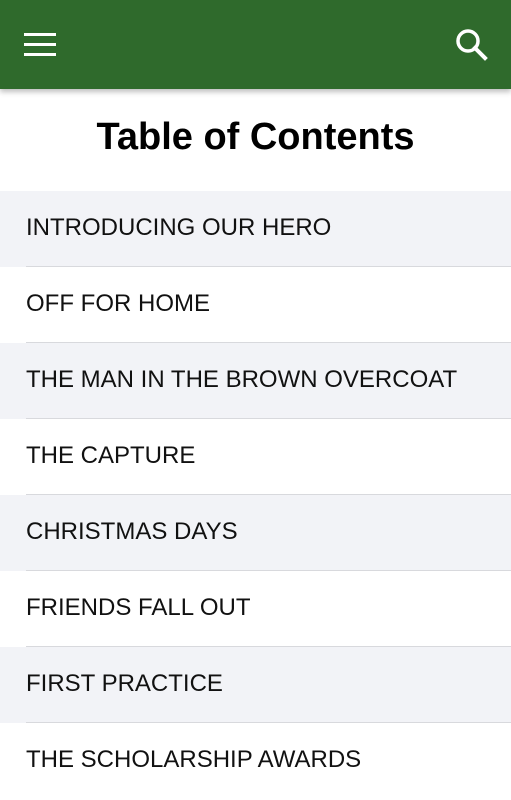  I want to click on top-app-bar, so click(255, 44).